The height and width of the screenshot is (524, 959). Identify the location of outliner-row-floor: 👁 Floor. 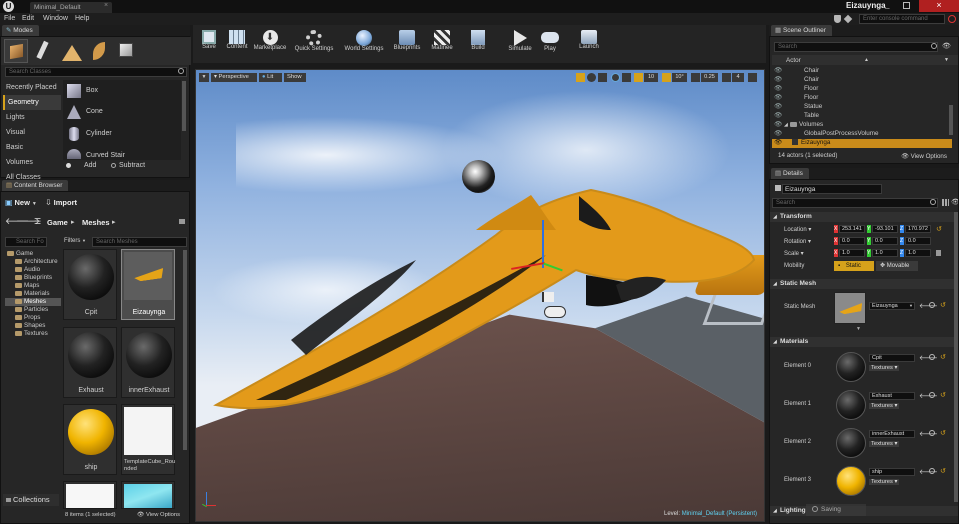
(862, 89).